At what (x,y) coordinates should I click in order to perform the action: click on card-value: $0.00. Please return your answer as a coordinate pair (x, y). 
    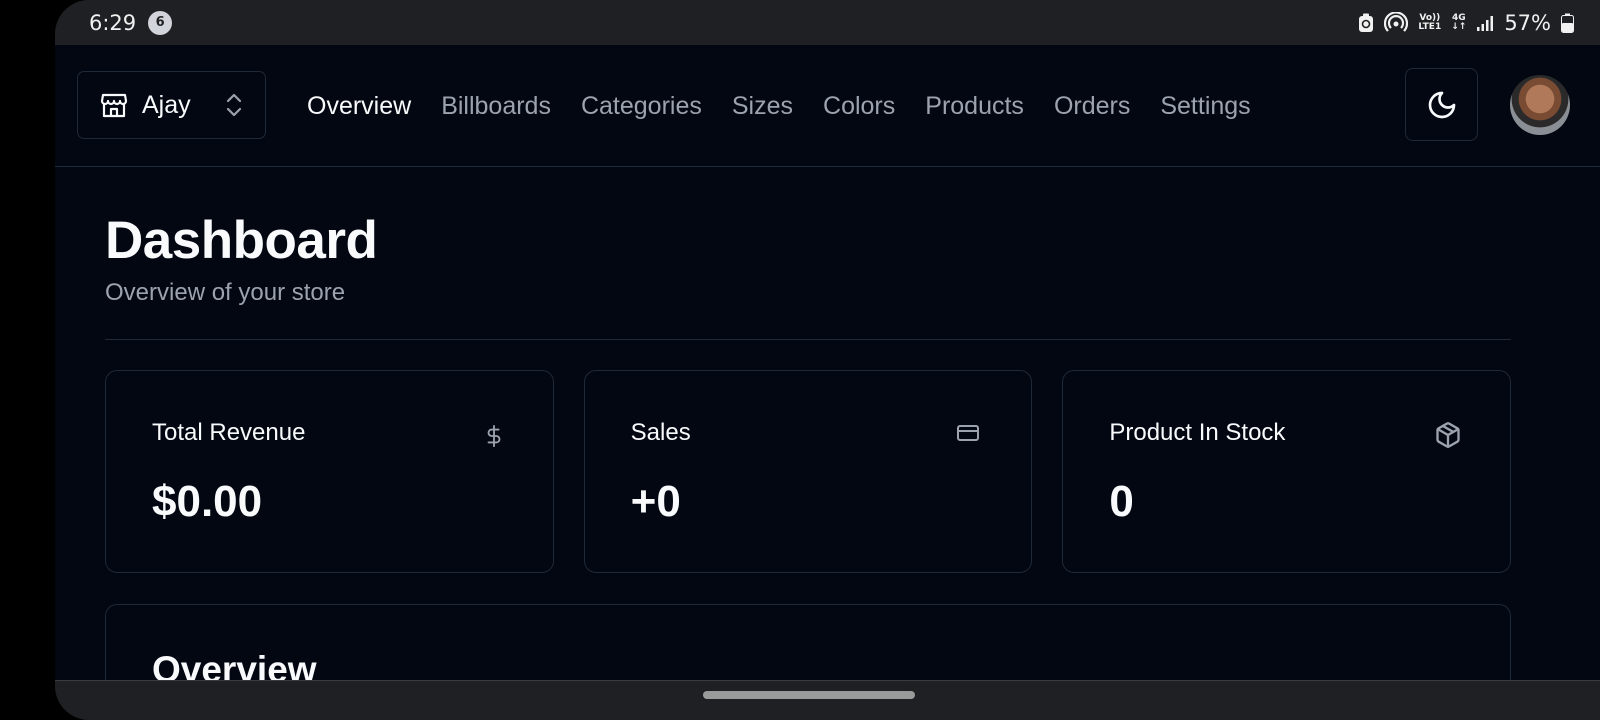
    Looking at the image, I should click on (207, 501).